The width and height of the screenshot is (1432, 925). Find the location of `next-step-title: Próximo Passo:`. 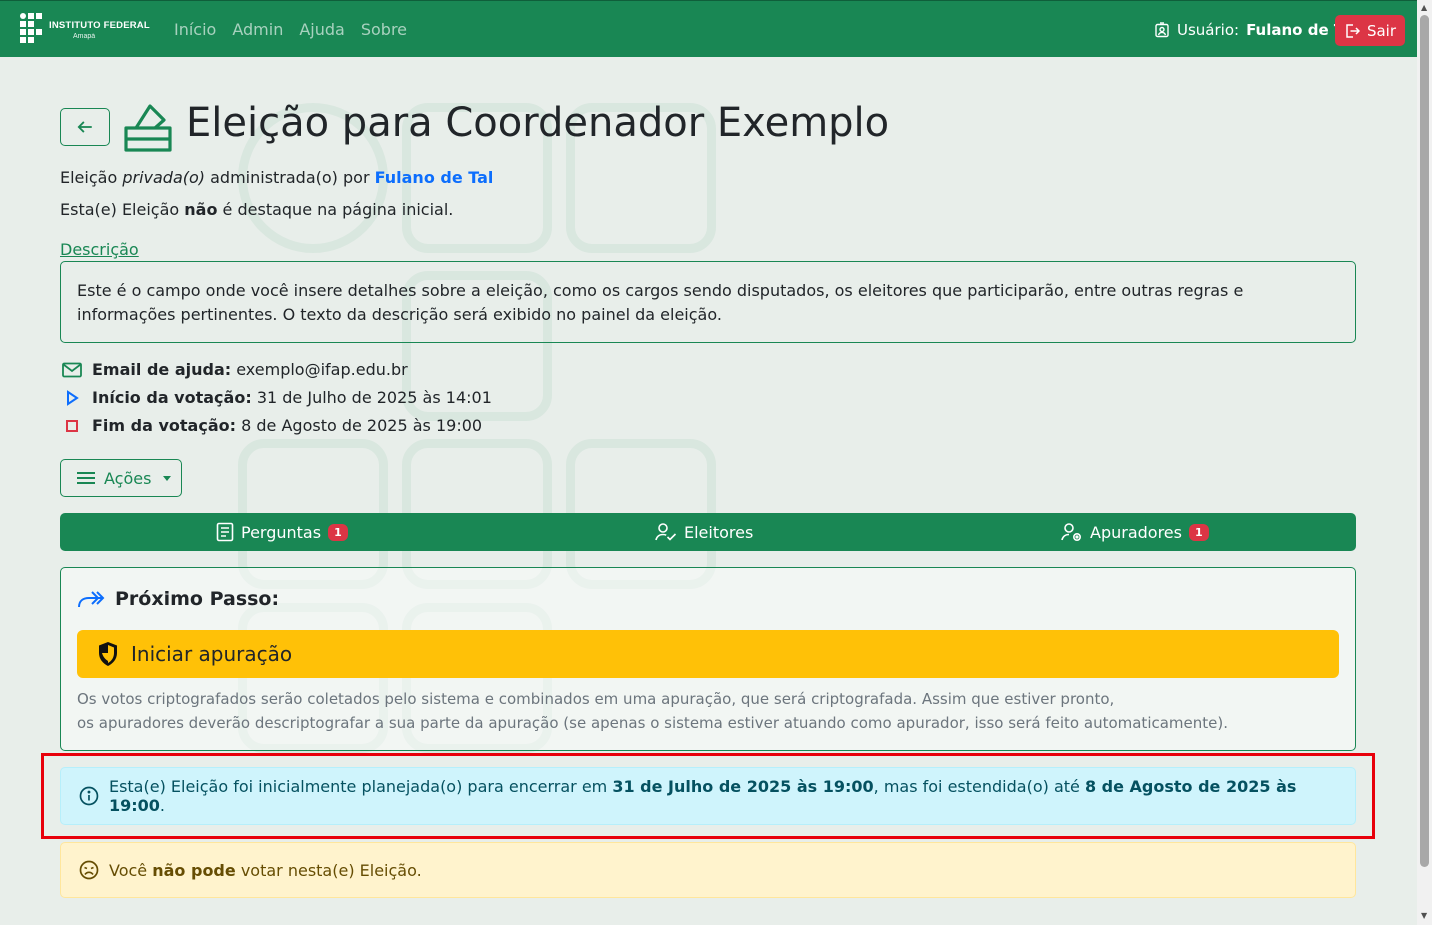

next-step-title: Próximo Passo: is located at coordinates (178, 599).